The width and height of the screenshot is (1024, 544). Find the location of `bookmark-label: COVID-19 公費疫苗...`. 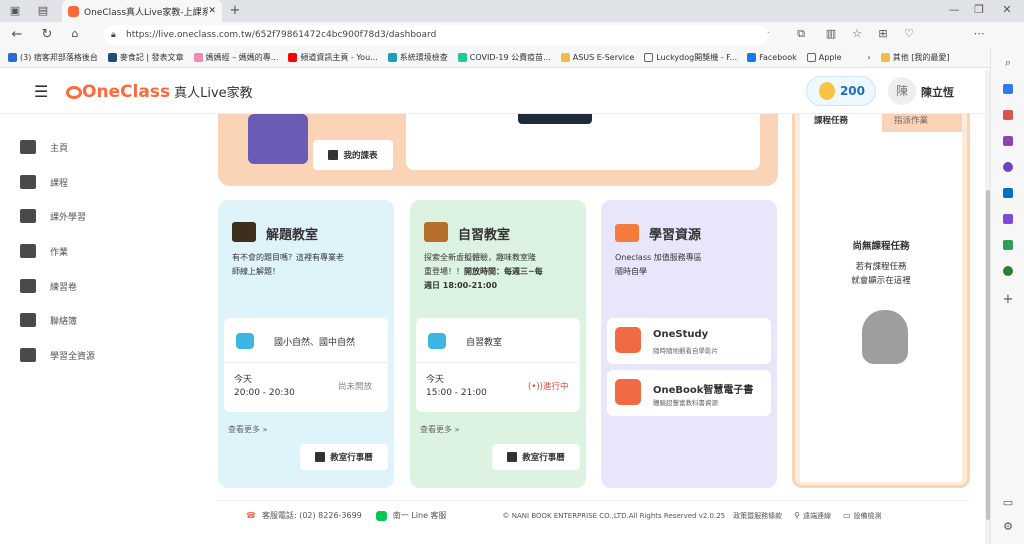

bookmark-label: COVID-19 公費疫苗... is located at coordinates (510, 57).